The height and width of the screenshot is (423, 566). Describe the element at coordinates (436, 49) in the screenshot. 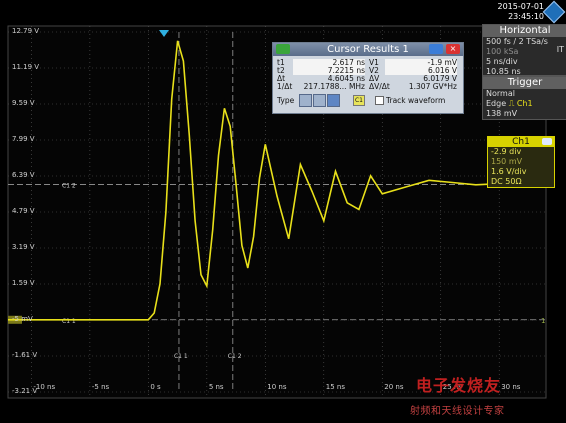

I see `minimize-button` at that location.